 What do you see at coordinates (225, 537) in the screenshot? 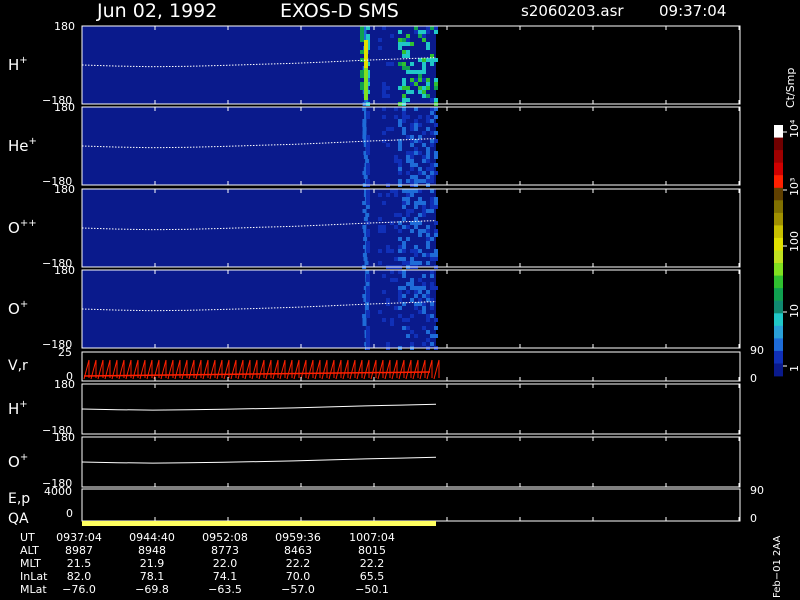
I see `footer-value: 0952:08` at bounding box center [225, 537].